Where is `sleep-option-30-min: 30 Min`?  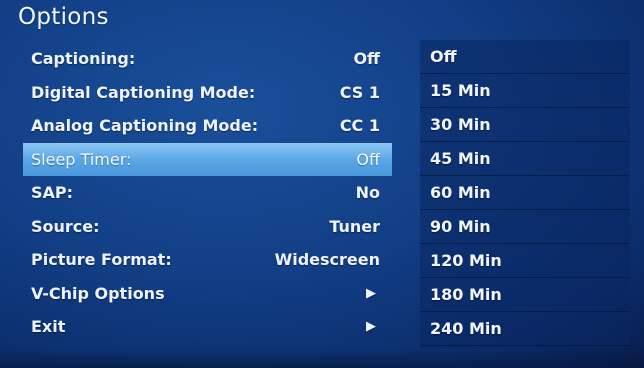 sleep-option-30-min: 30 Min is located at coordinates (525, 125).